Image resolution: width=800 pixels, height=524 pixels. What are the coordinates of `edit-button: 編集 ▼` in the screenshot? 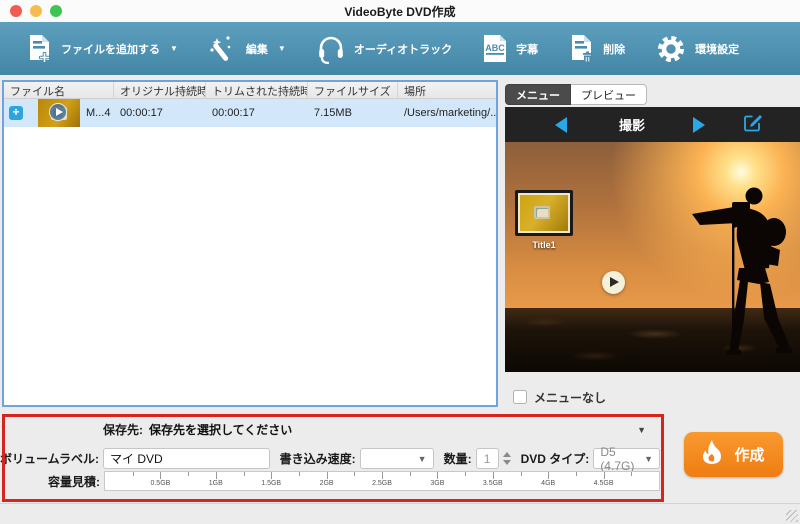 It's located at (247, 49).